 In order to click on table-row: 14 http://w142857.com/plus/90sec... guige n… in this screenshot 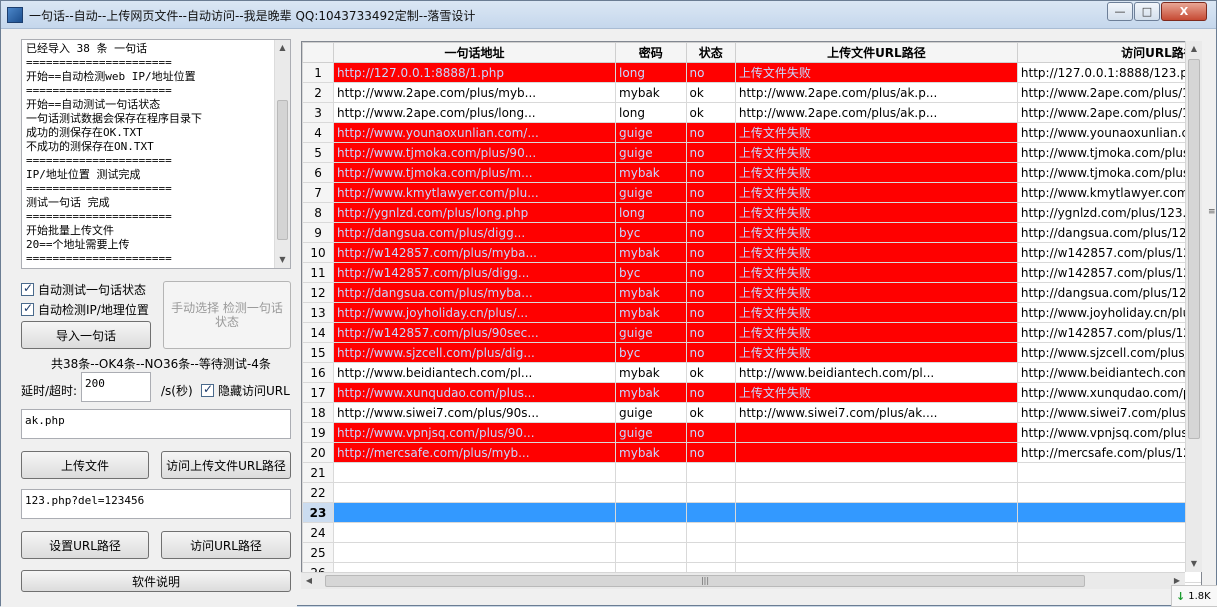, I will do `click(751, 332)`.